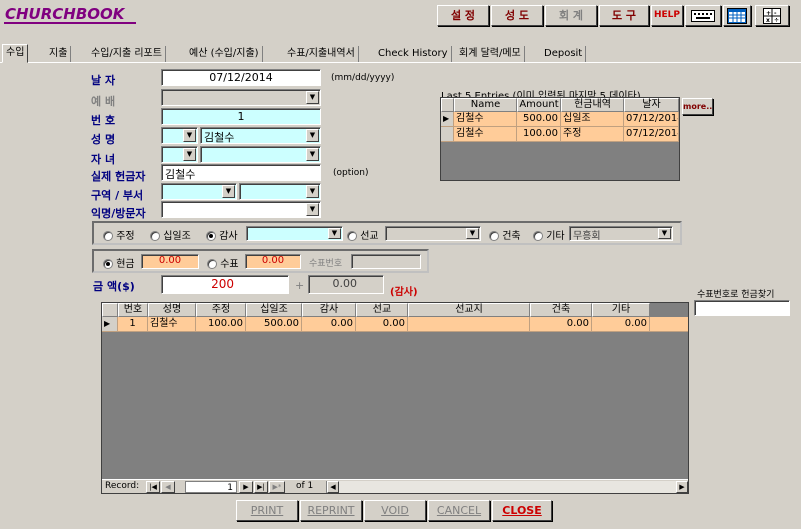 The width and height of the screenshot is (801, 529). Describe the element at coordinates (229, 264) in the screenshot. I see `payment-check-label: 수표` at that location.